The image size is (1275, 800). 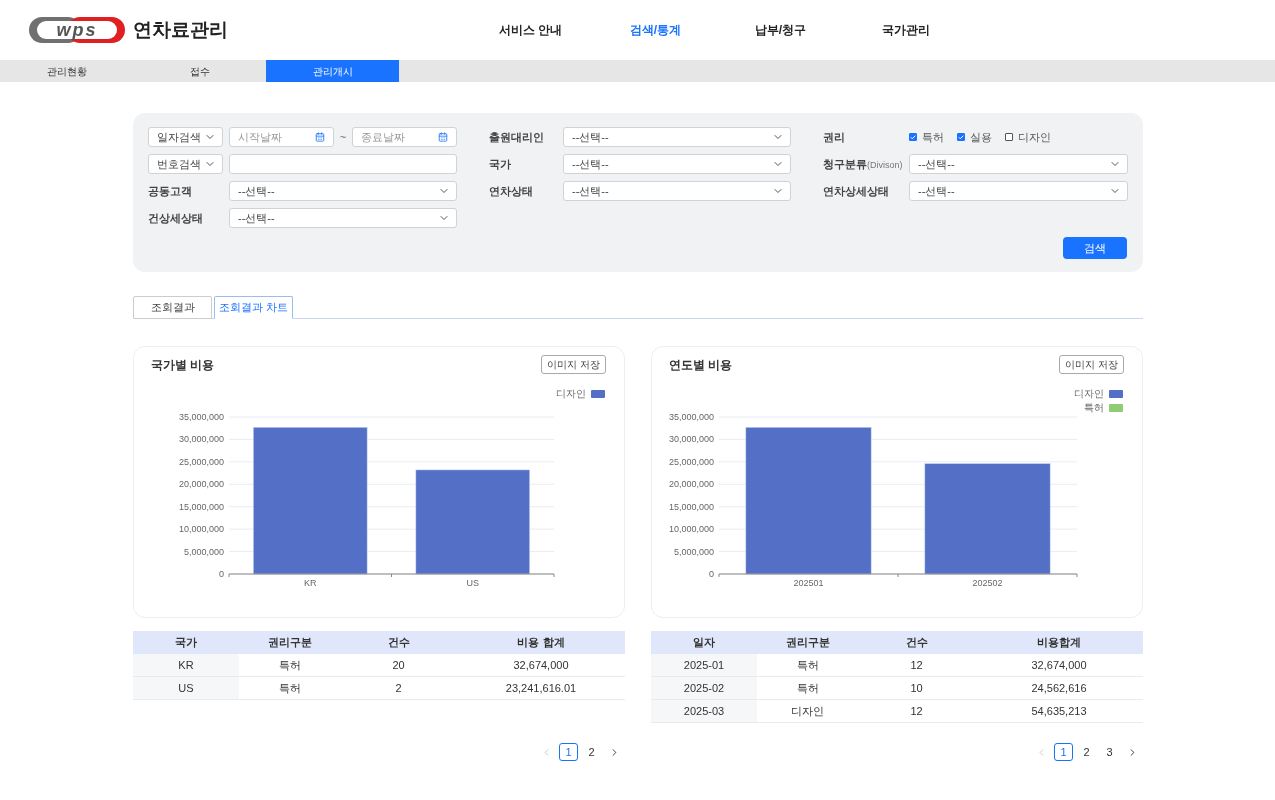 I want to click on search-input, so click(x=343, y=164).